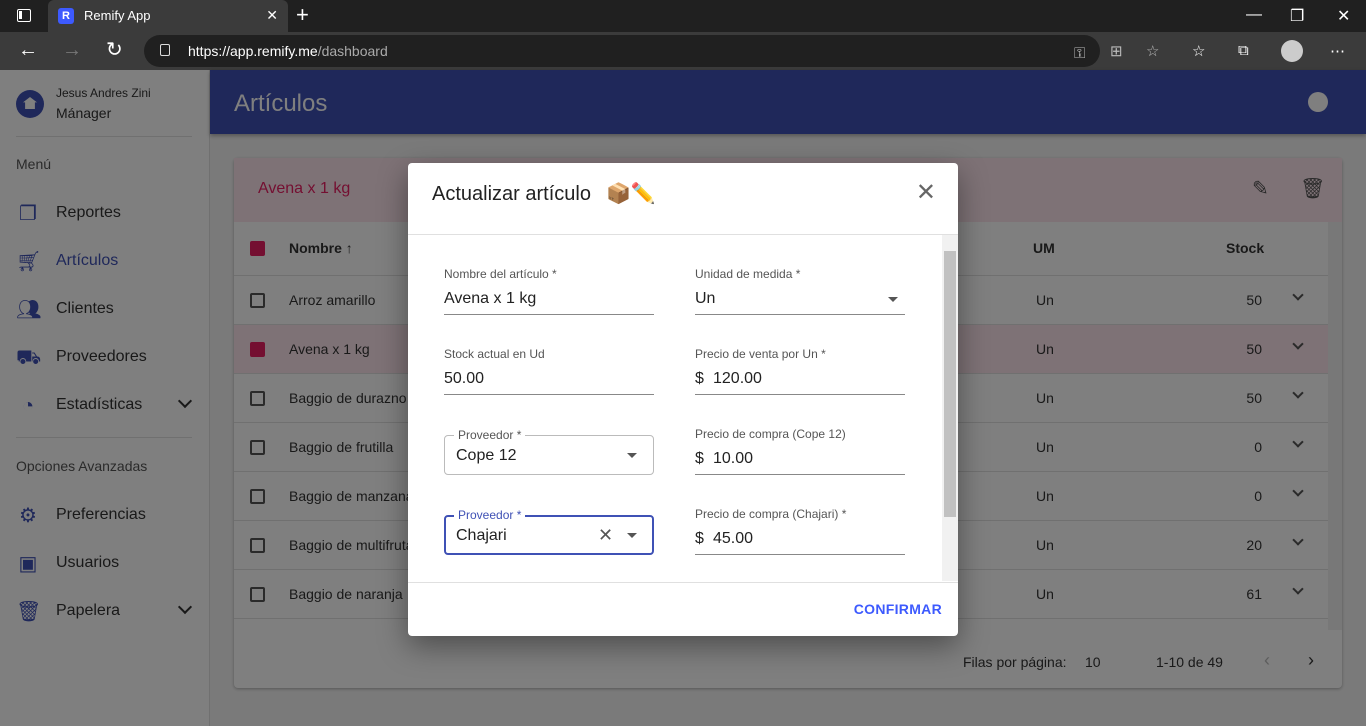 This screenshot has height=726, width=1366. Describe the element at coordinates (733, 459) in the screenshot. I see `buy-price-1-field: 10.00` at that location.